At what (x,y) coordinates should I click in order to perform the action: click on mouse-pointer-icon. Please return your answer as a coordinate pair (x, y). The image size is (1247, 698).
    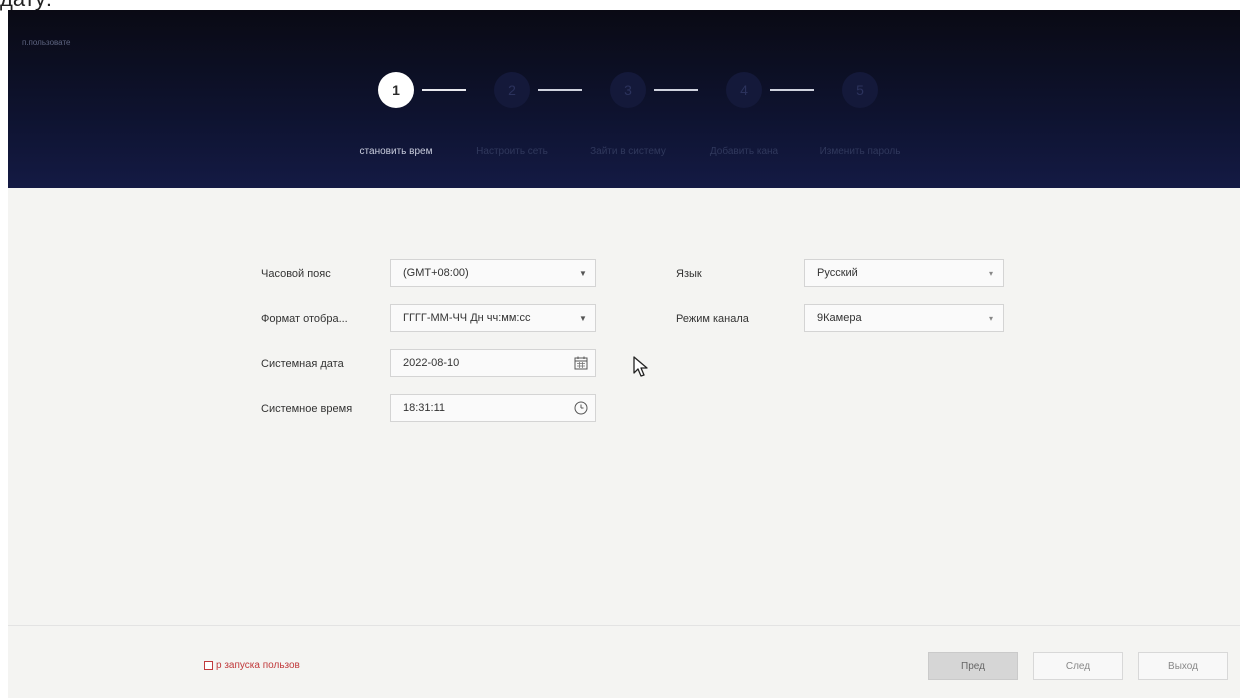
    Looking at the image, I should click on (640, 366).